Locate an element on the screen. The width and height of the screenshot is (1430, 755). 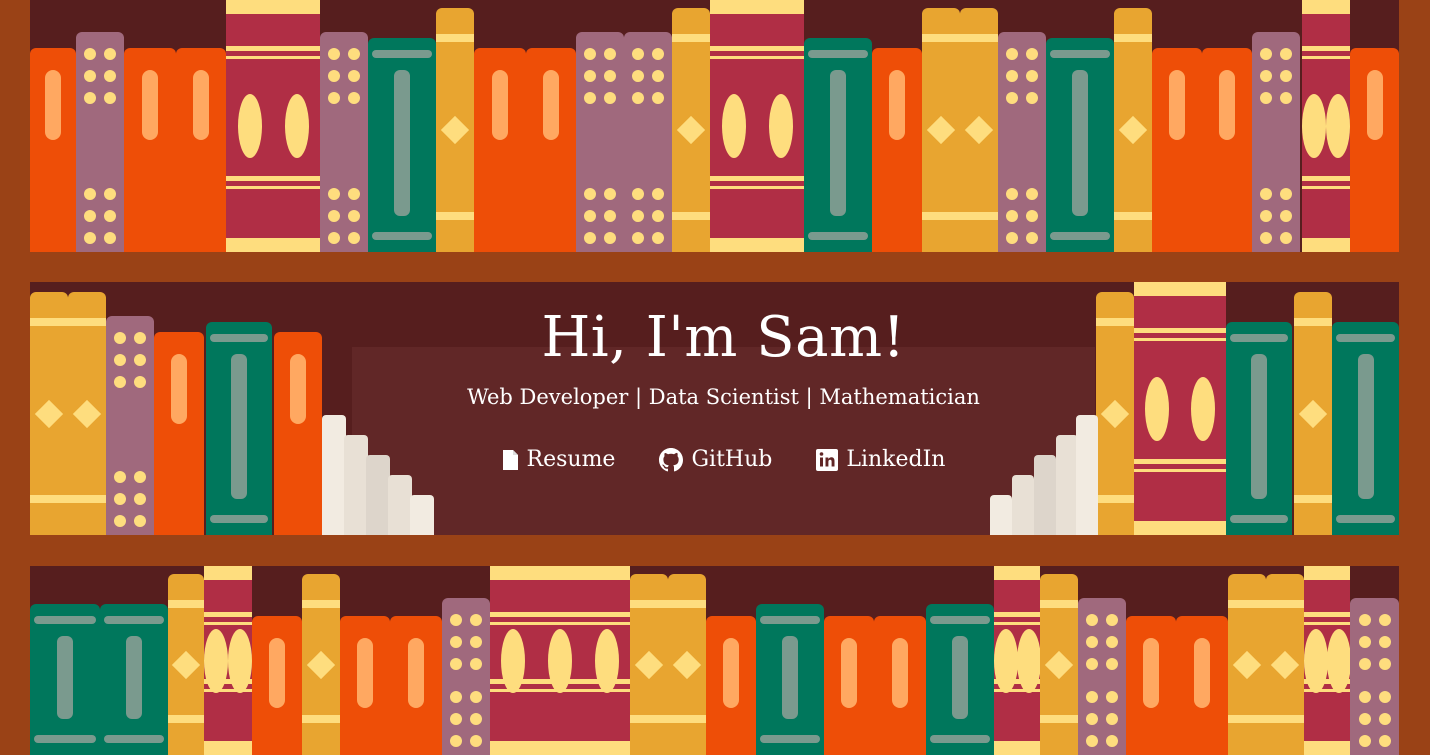
linkedin-link: LinkedIn is located at coordinates (880, 459).